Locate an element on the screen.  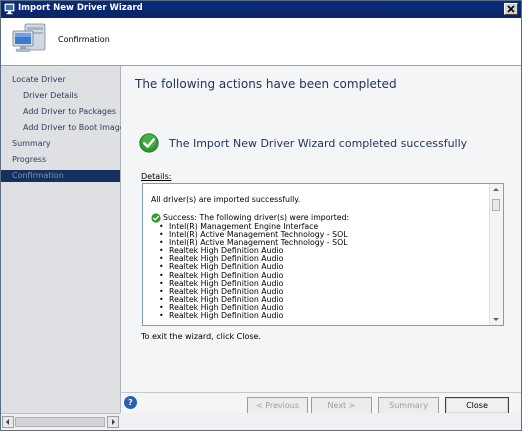
nav-item-label: Driver Details is located at coordinates (50, 95).